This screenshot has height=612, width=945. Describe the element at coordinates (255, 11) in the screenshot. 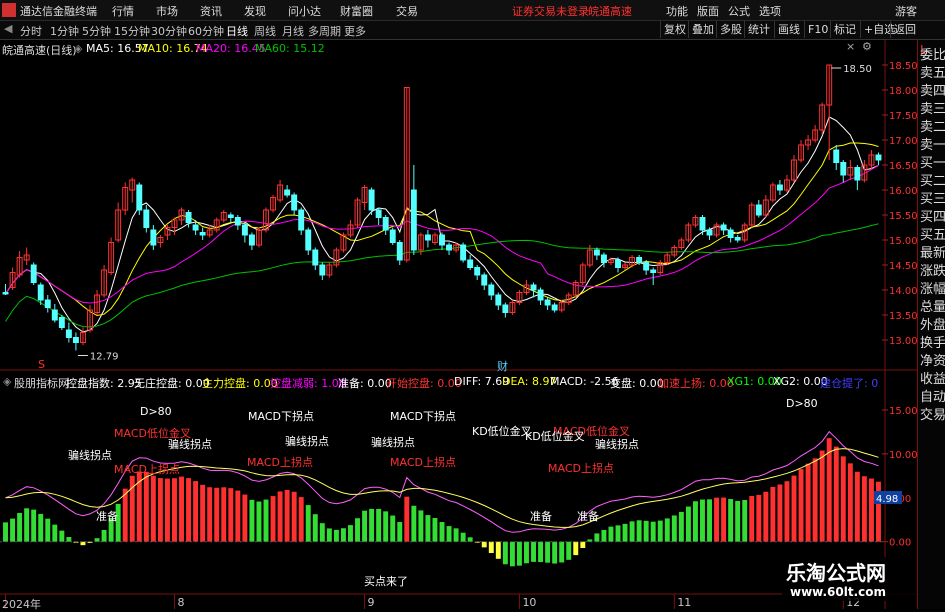

I see `menu-faxian: 发现` at that location.